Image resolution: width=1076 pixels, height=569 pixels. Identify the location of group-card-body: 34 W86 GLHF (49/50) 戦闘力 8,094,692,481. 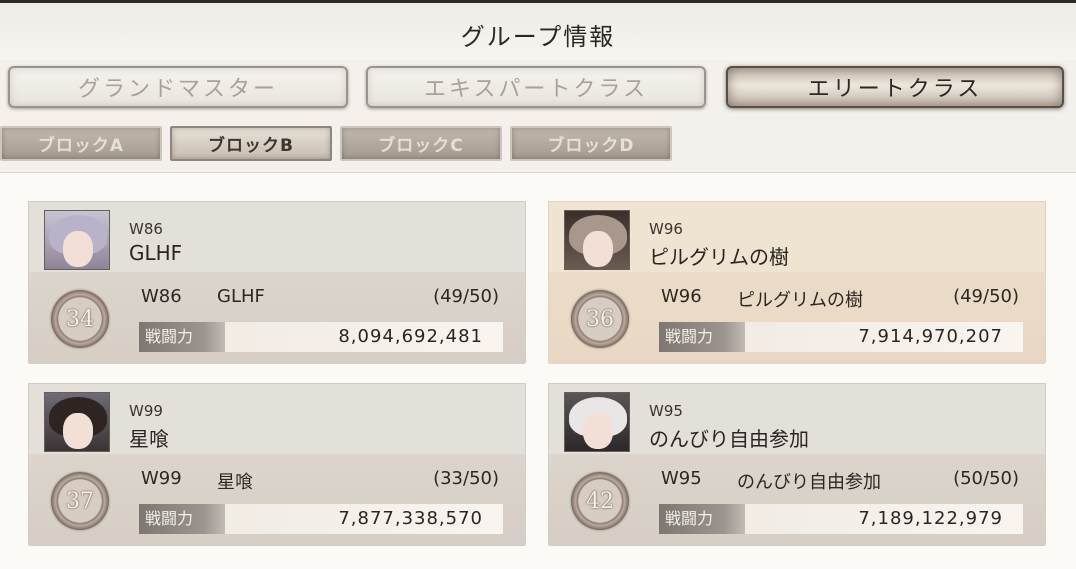
(277, 318).